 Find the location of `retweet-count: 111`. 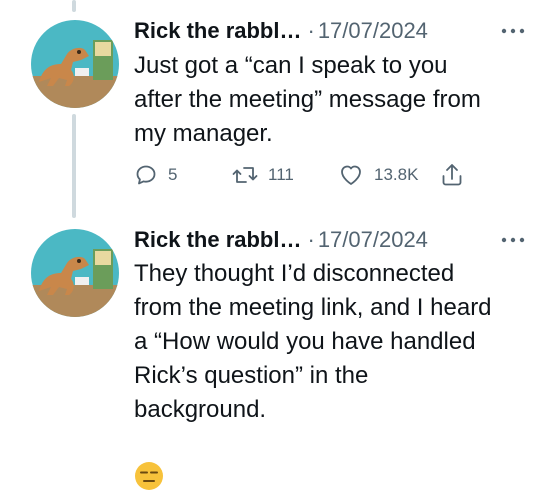

retweet-count: 111 is located at coordinates (281, 174).